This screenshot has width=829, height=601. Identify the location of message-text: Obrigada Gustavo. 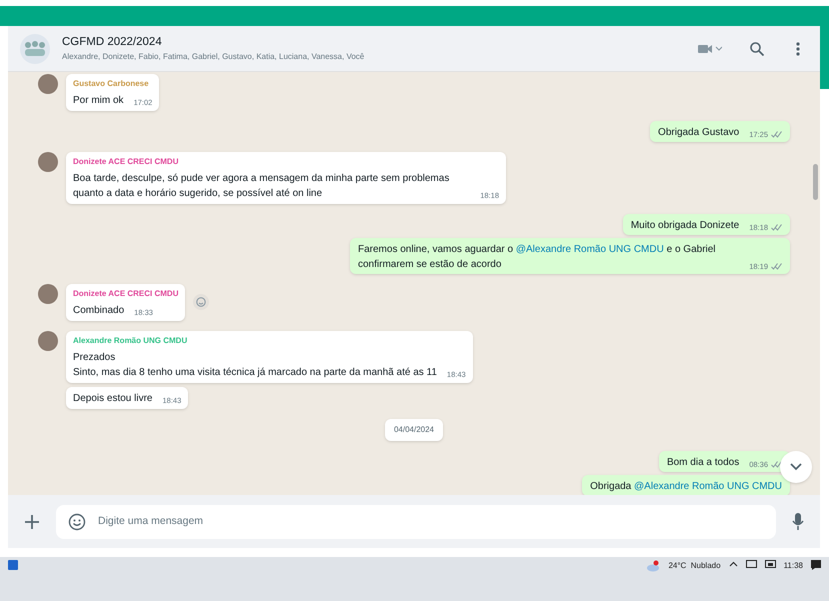
(699, 133).